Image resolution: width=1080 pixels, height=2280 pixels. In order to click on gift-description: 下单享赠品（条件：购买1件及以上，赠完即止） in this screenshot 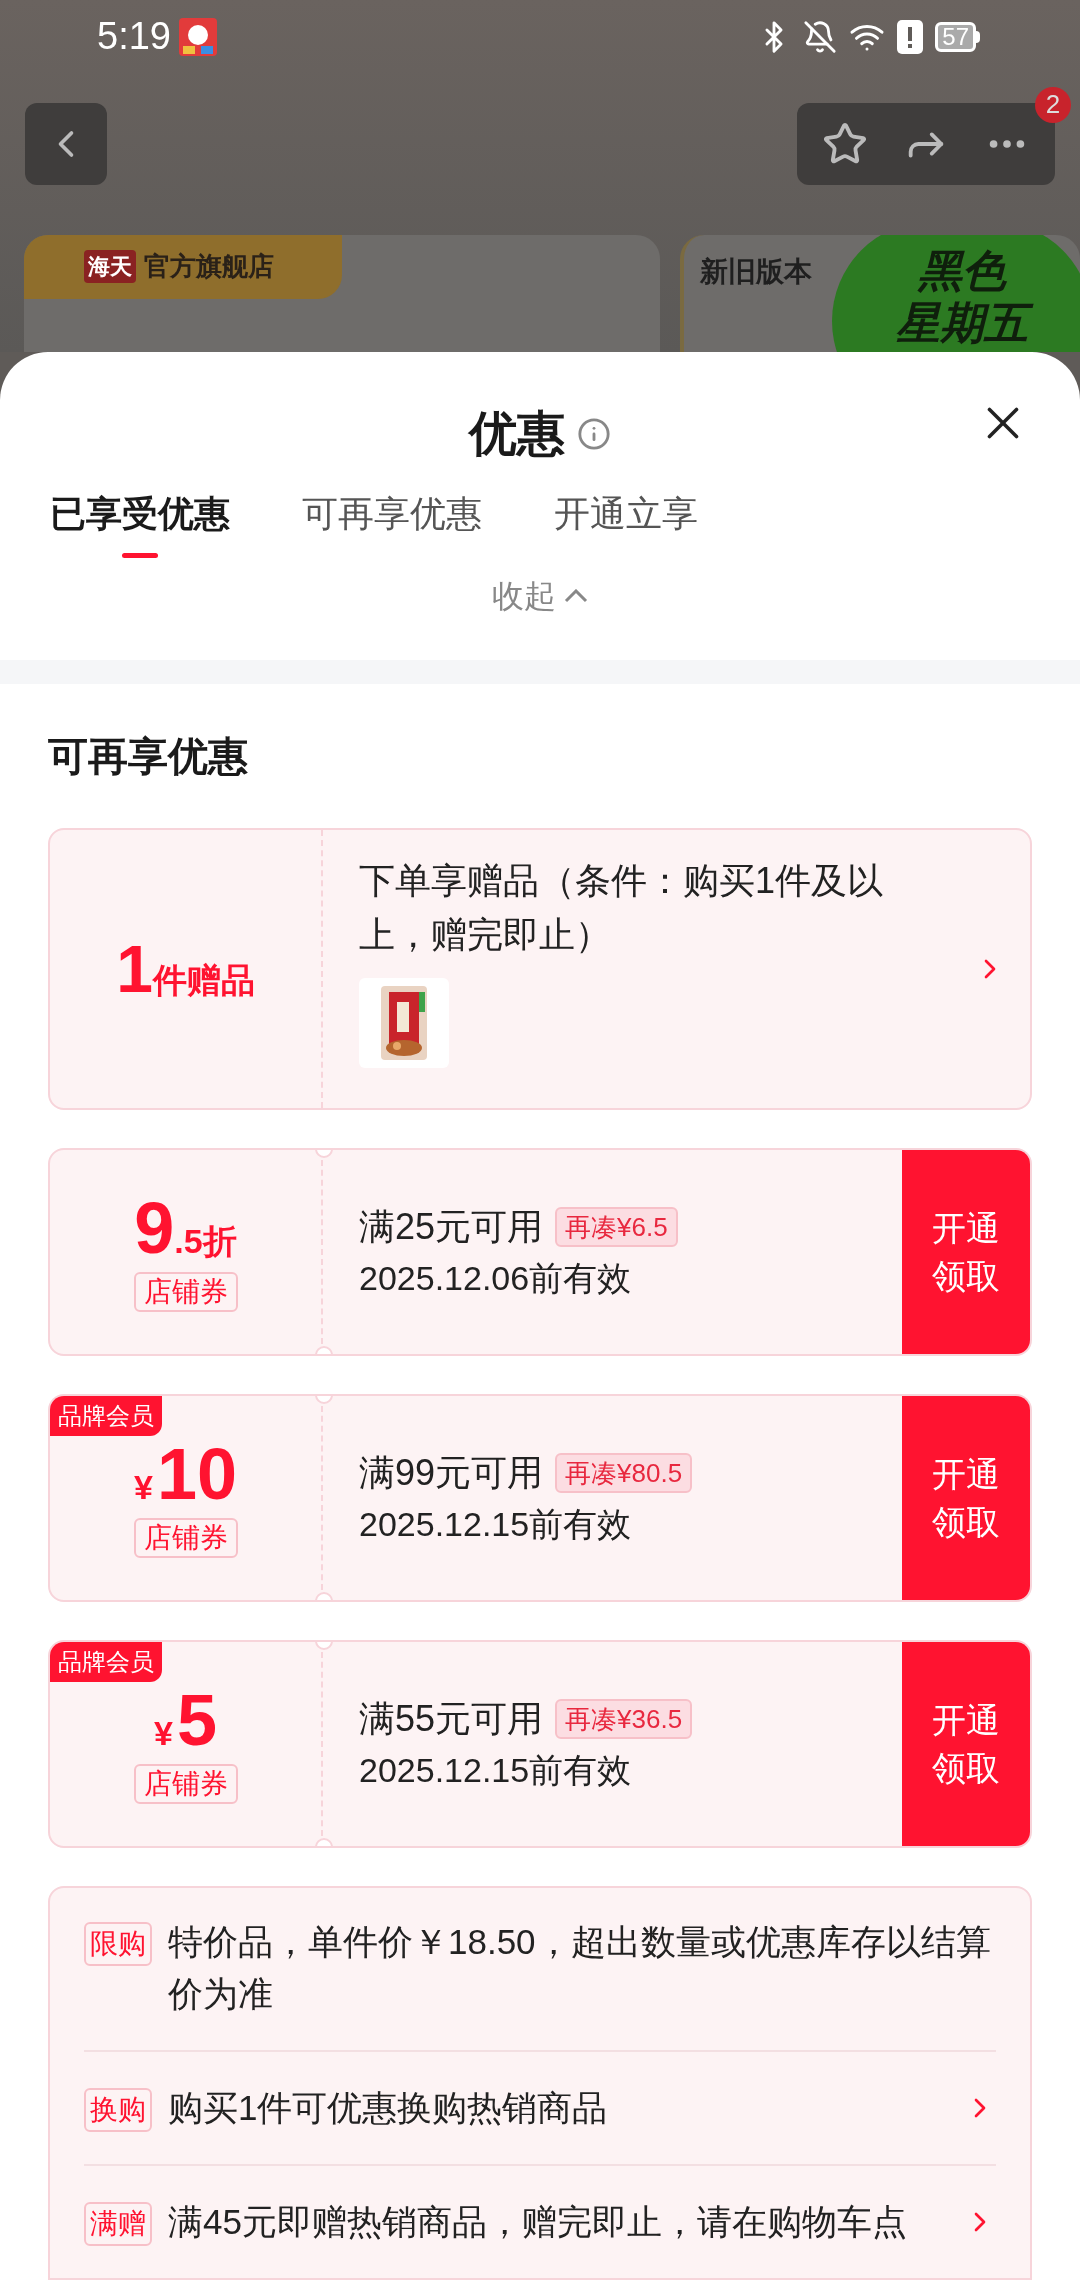, I will do `click(622, 908)`.